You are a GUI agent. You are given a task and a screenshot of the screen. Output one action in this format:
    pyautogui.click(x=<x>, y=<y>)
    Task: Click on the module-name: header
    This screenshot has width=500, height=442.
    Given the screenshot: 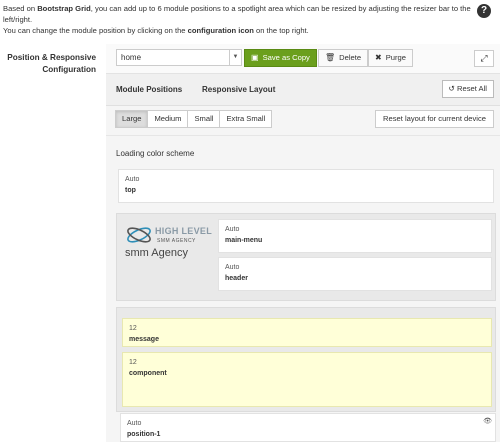 What is the action you would take?
    pyautogui.click(x=236, y=278)
    